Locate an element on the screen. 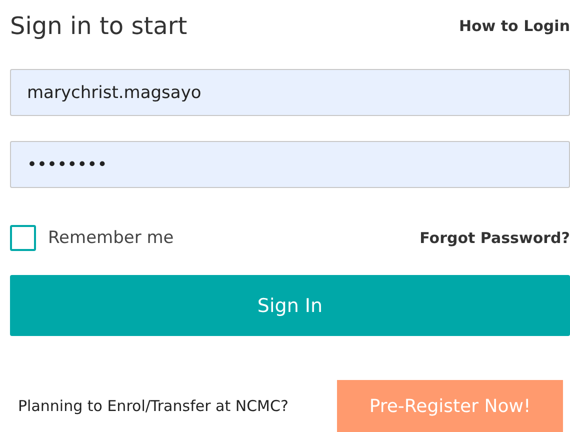  username-field: marychrist.magsayo is located at coordinates (290, 92).